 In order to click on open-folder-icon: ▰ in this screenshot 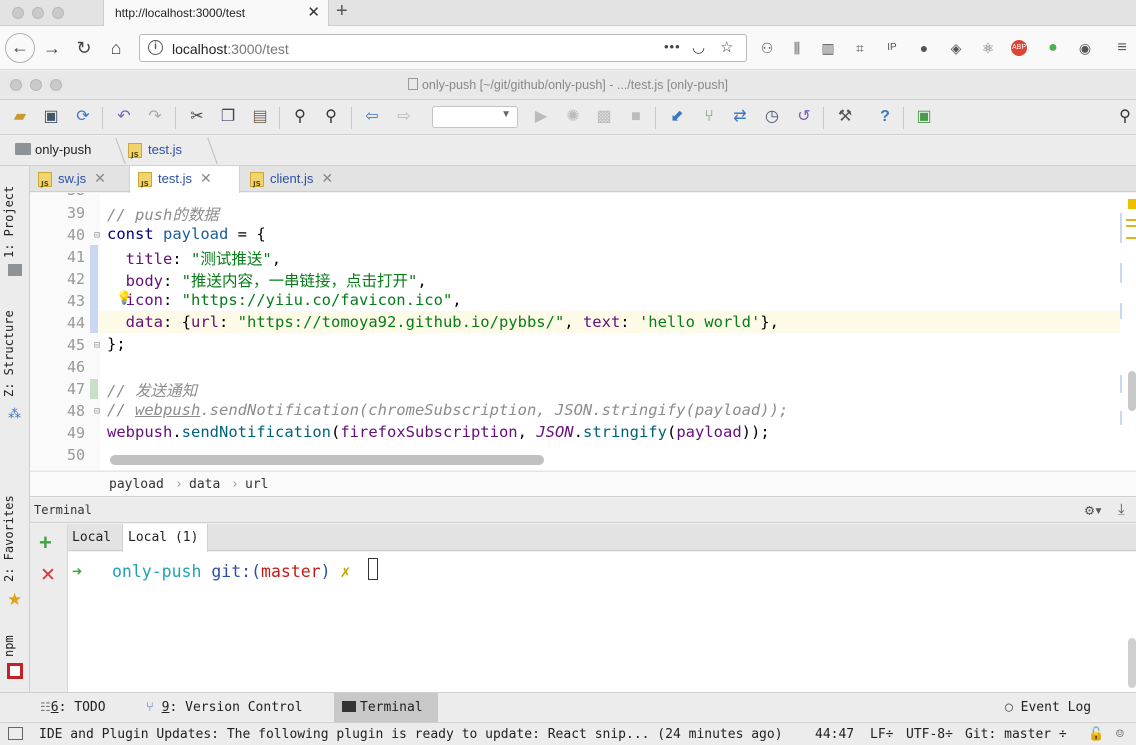, I will do `click(20, 117)`.